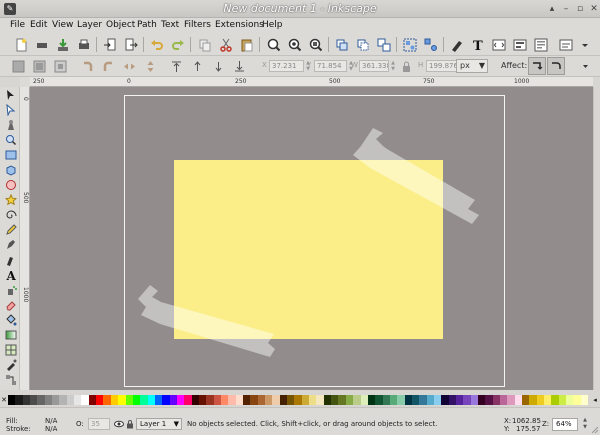 The image size is (600, 435). I want to click on menu-layer: Layer, so click(89, 25).